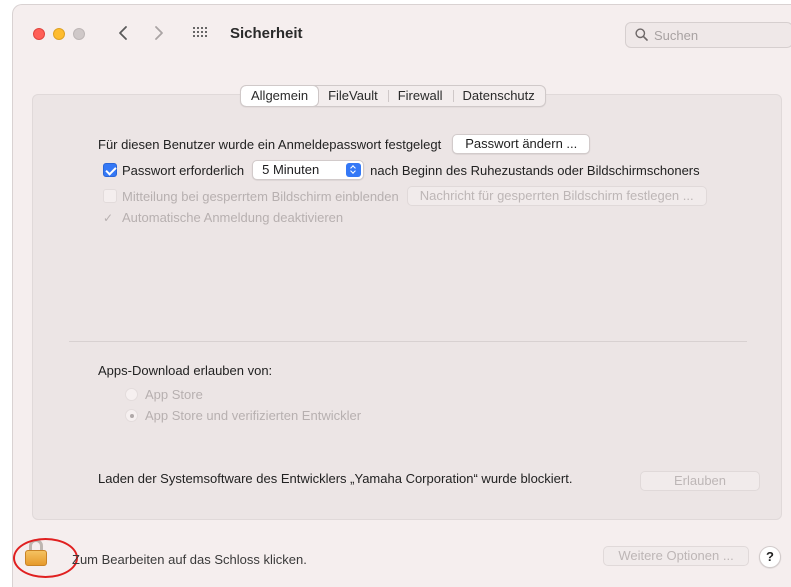 The image size is (791, 587). Describe the element at coordinates (189, 559) in the screenshot. I see `lock-hint-label: Zum Bearbeiten auf das Schloss klicken.` at that location.